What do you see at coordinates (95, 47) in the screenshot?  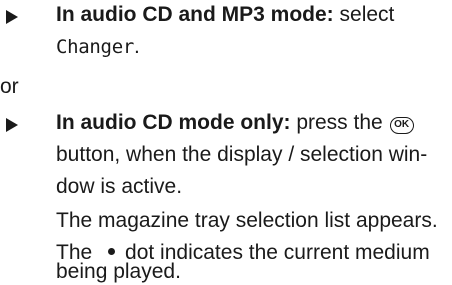 I see `changer-menu-item: Changer` at bounding box center [95, 47].